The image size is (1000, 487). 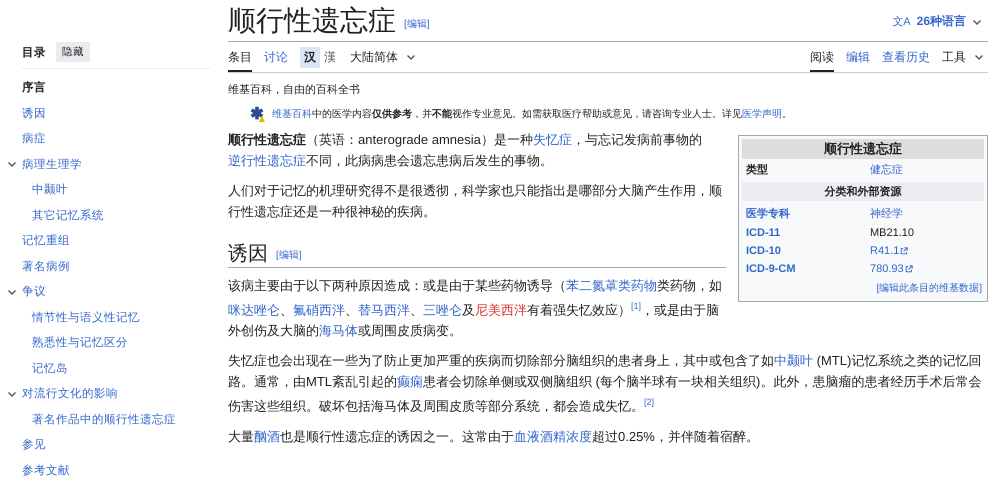 I want to click on toc-item: 对流行文化的影响, so click(x=70, y=394).